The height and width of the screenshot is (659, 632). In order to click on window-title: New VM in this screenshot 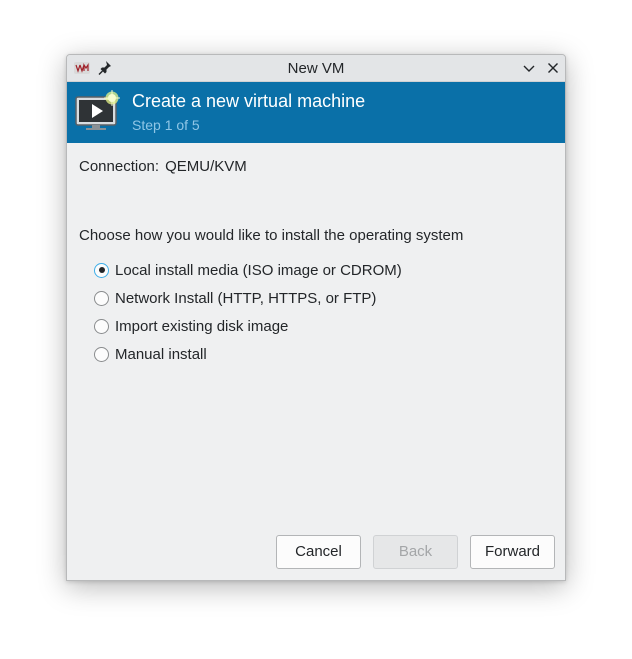, I will do `click(316, 68)`.